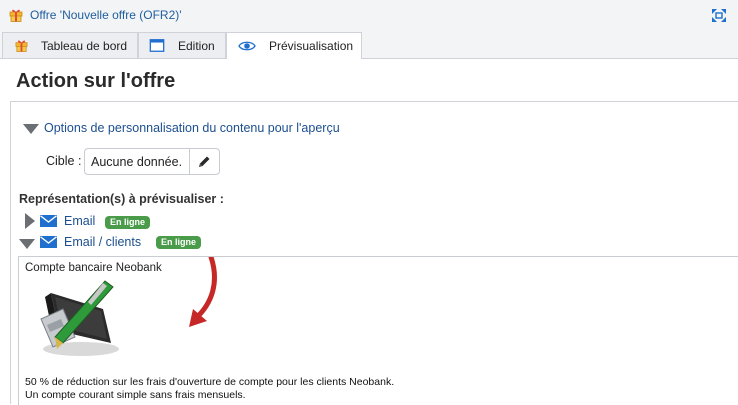  What do you see at coordinates (203, 292) in the screenshot?
I see `curved-arrow-icon` at bounding box center [203, 292].